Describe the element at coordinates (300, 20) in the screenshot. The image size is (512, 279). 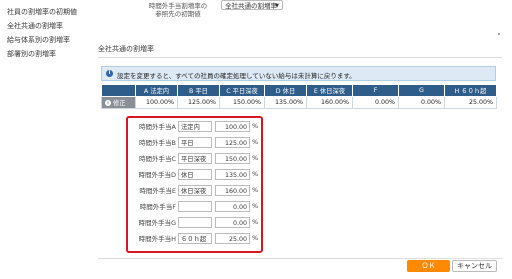
I see `reference-setting: 時間外手当割増率の 参照先の初期値 全社共通の割増率 ▼` at that location.